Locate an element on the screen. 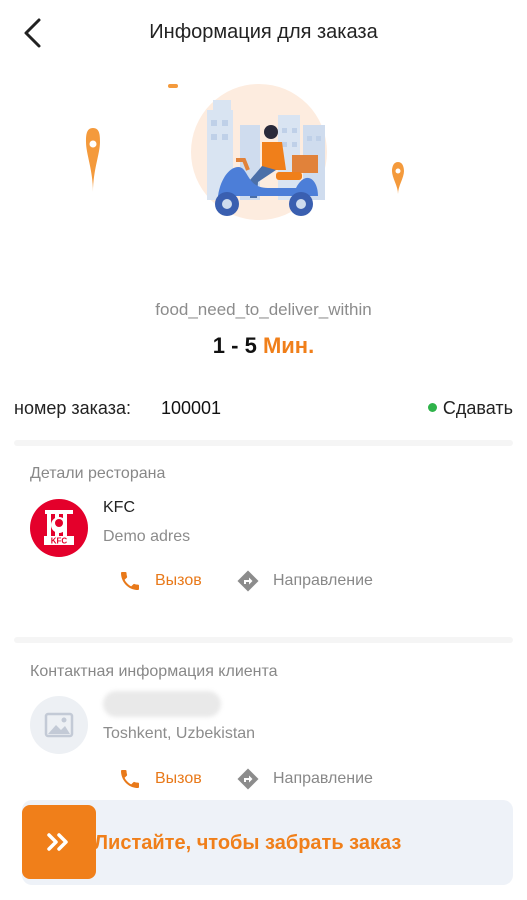 The height and width of the screenshot is (900, 527). customer-address: Toshkent, Uzbekistan is located at coordinates (179, 733).